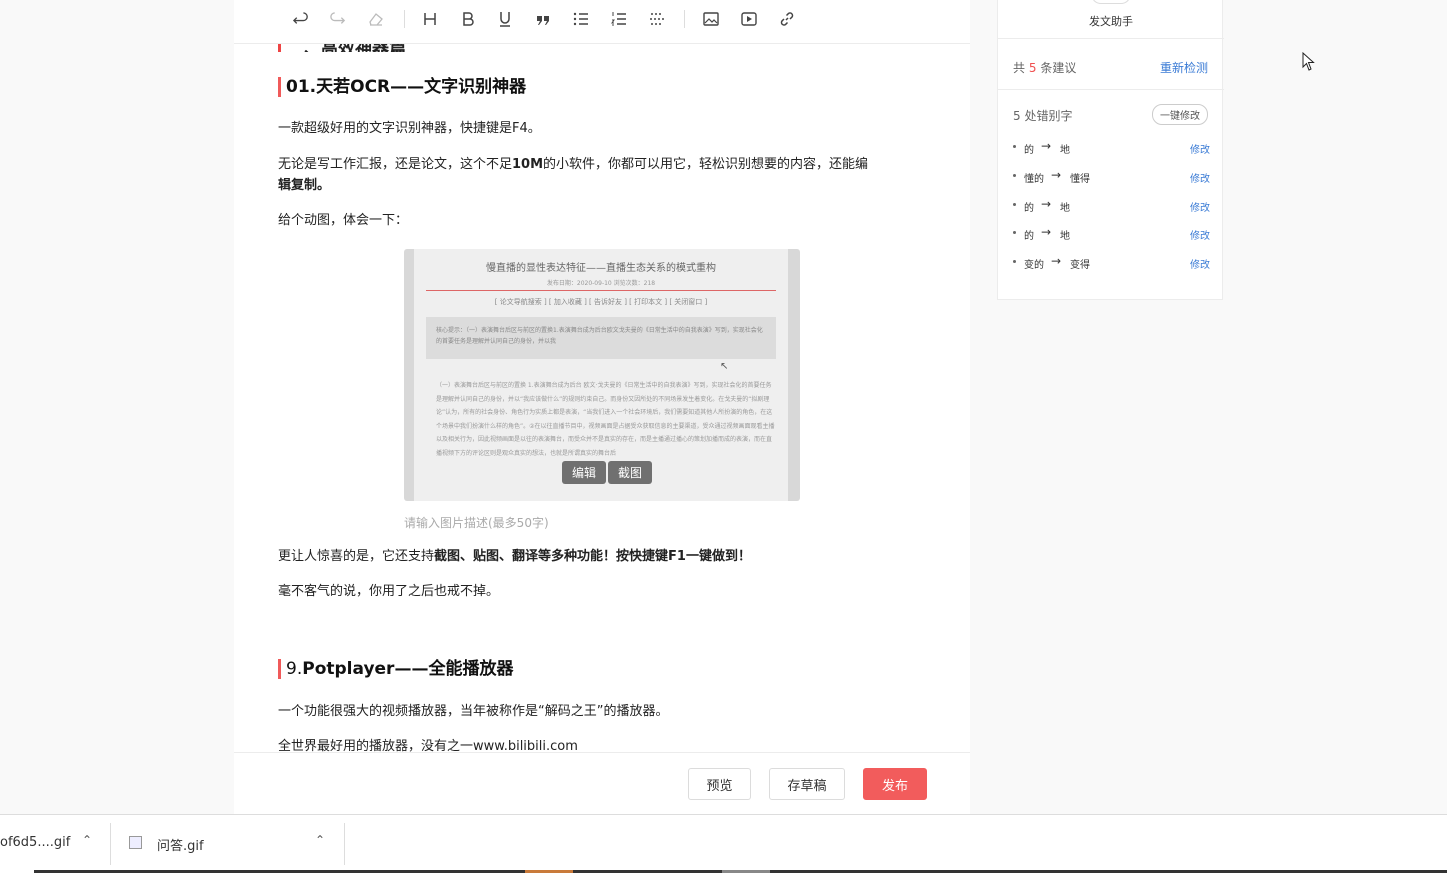 The height and width of the screenshot is (873, 1447). I want to click on editor-footer: 预览 存草稿 发布, so click(602, 783).